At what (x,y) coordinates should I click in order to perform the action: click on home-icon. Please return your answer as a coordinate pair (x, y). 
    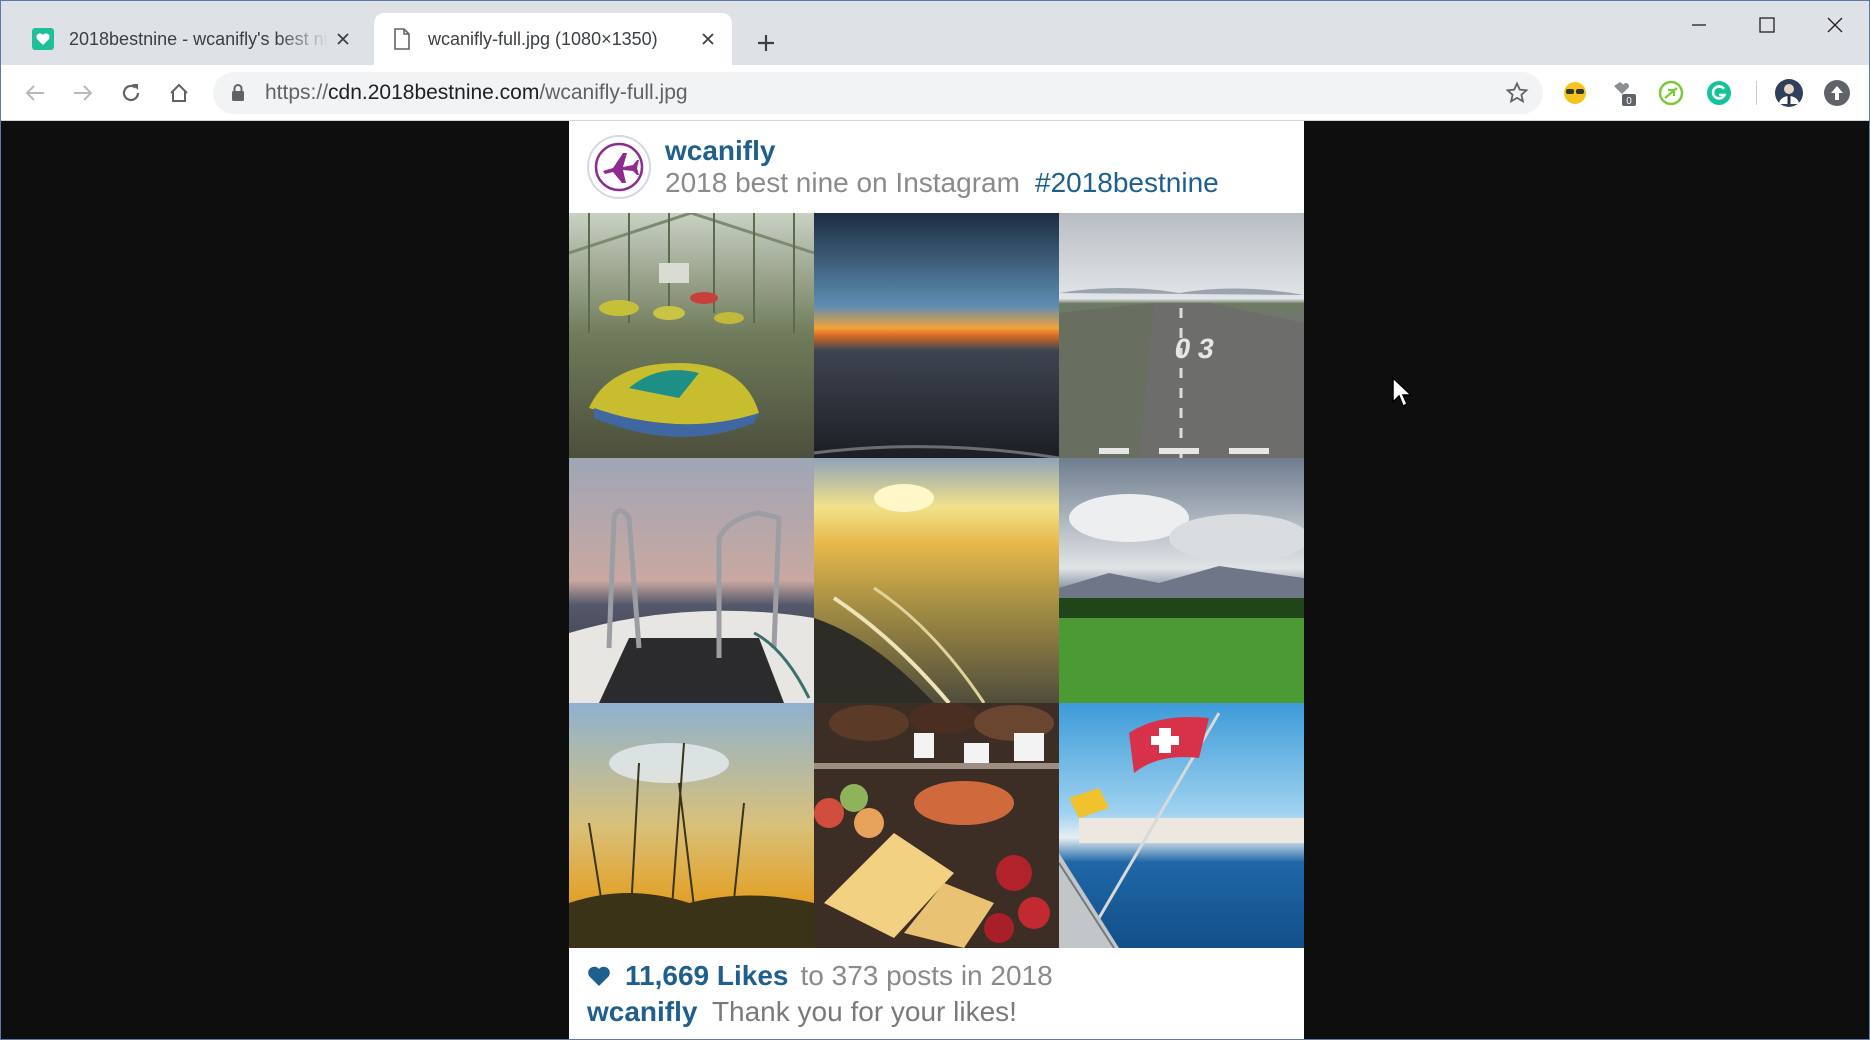
    Looking at the image, I should click on (179, 92).